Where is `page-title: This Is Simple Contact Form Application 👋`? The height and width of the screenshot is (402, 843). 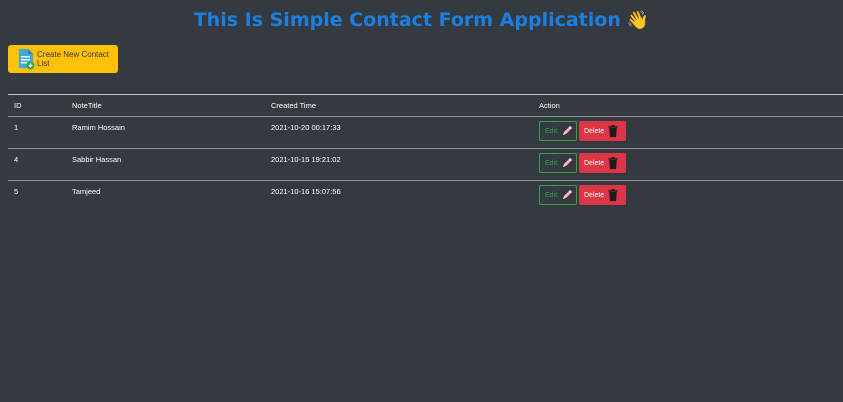
page-title: This Is Simple Contact Form Application 👋 is located at coordinates (421, 20).